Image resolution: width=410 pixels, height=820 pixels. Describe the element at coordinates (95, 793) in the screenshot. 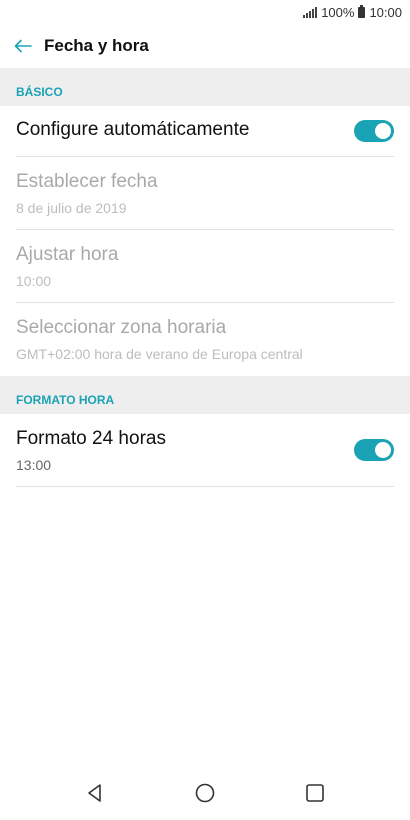

I see `triangle-back-icon` at that location.